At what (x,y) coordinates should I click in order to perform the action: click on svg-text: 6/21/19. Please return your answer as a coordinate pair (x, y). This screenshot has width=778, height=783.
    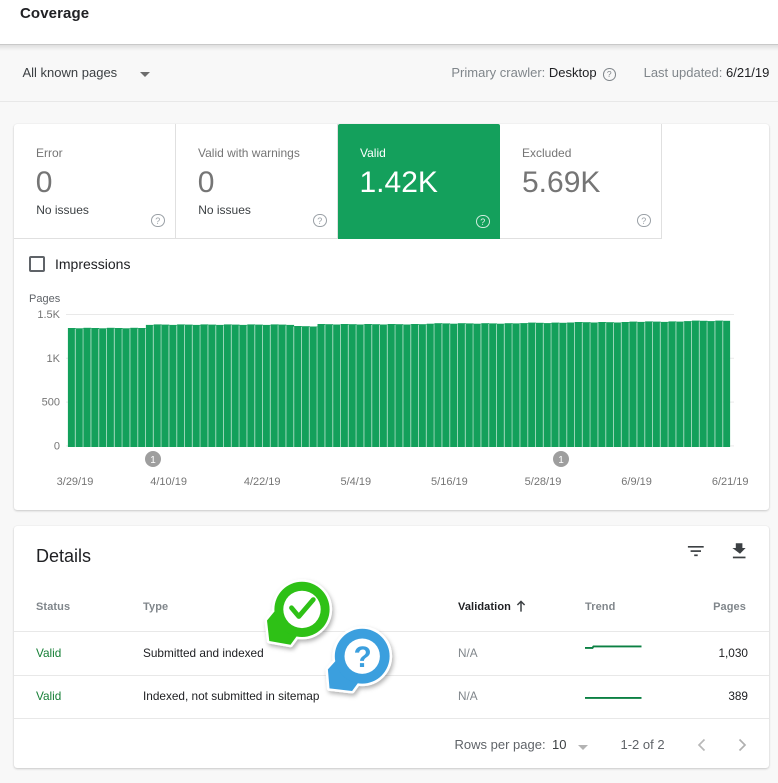
    Looking at the image, I should click on (730, 482).